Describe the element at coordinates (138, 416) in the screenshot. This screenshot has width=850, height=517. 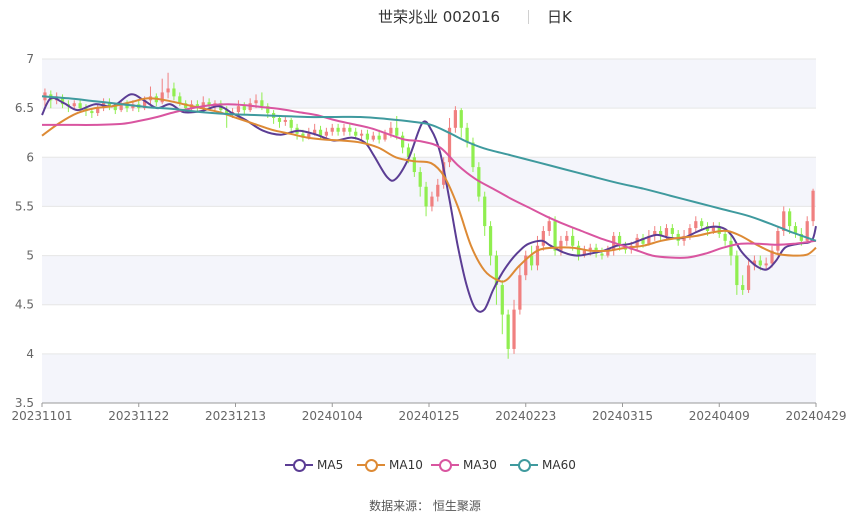
I see `x-tick-label: 20231122` at that location.